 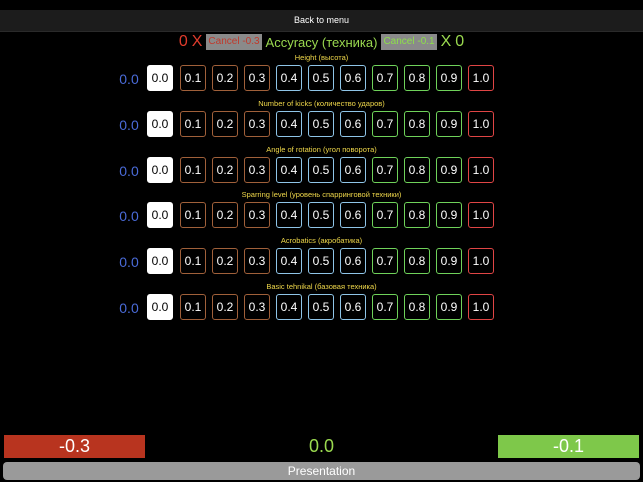 I want to click on minus-0-1-button: -0.1, so click(x=568, y=446).